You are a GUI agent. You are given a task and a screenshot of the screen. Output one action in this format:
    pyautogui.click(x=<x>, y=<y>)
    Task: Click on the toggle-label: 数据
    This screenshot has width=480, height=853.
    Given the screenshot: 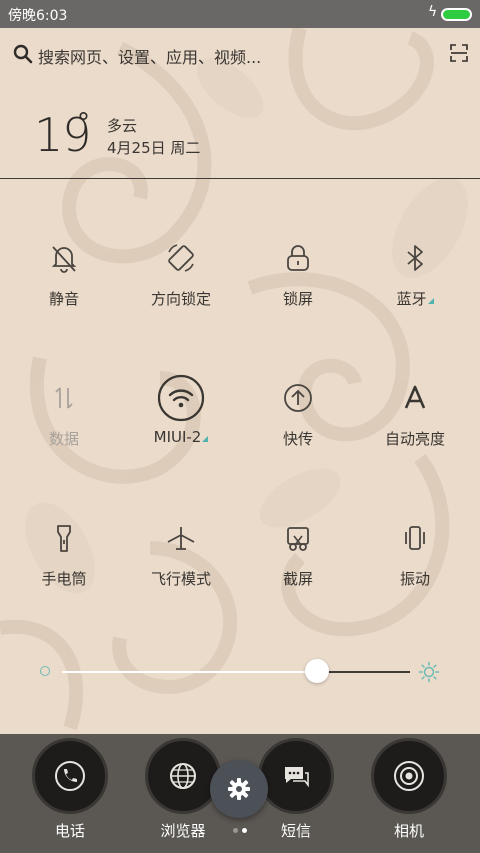 What is the action you would take?
    pyautogui.click(x=63, y=439)
    